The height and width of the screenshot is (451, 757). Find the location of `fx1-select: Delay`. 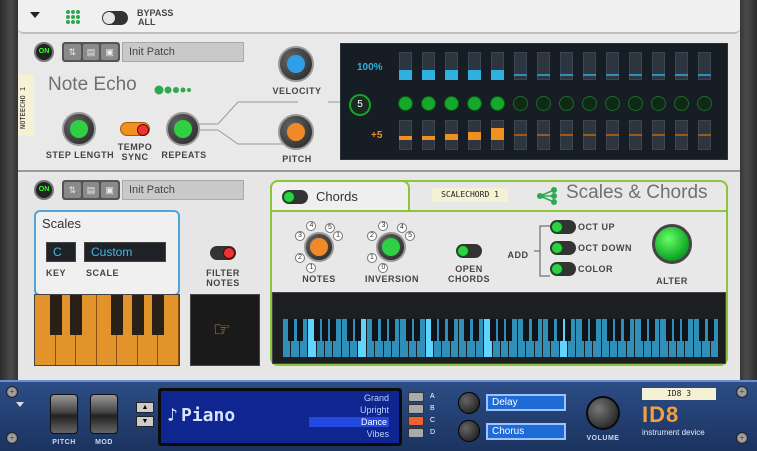

fx1-select: Delay is located at coordinates (526, 402).